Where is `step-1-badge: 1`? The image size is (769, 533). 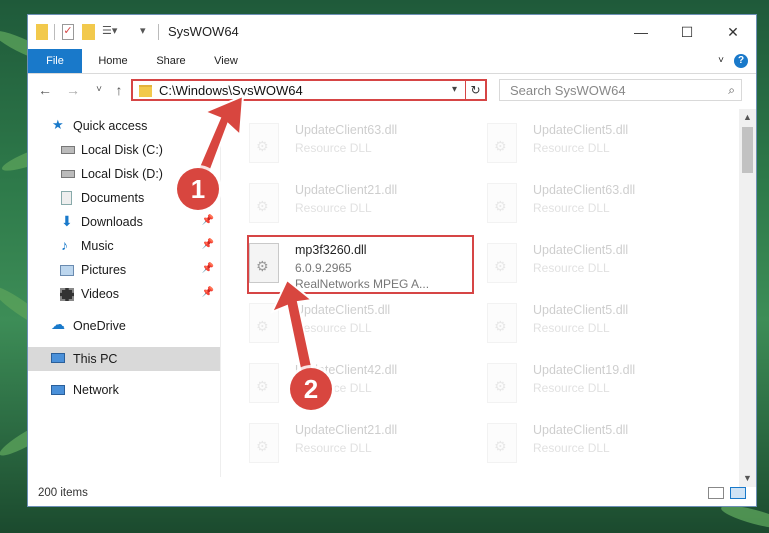
step-1-badge: 1 is located at coordinates (198, 189).